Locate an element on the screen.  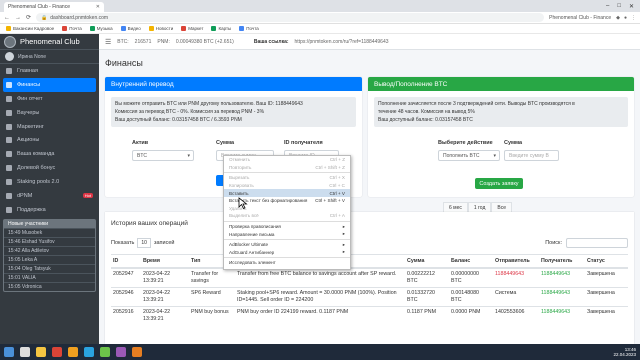
yandex-icon is located at coordinates (73, 352).